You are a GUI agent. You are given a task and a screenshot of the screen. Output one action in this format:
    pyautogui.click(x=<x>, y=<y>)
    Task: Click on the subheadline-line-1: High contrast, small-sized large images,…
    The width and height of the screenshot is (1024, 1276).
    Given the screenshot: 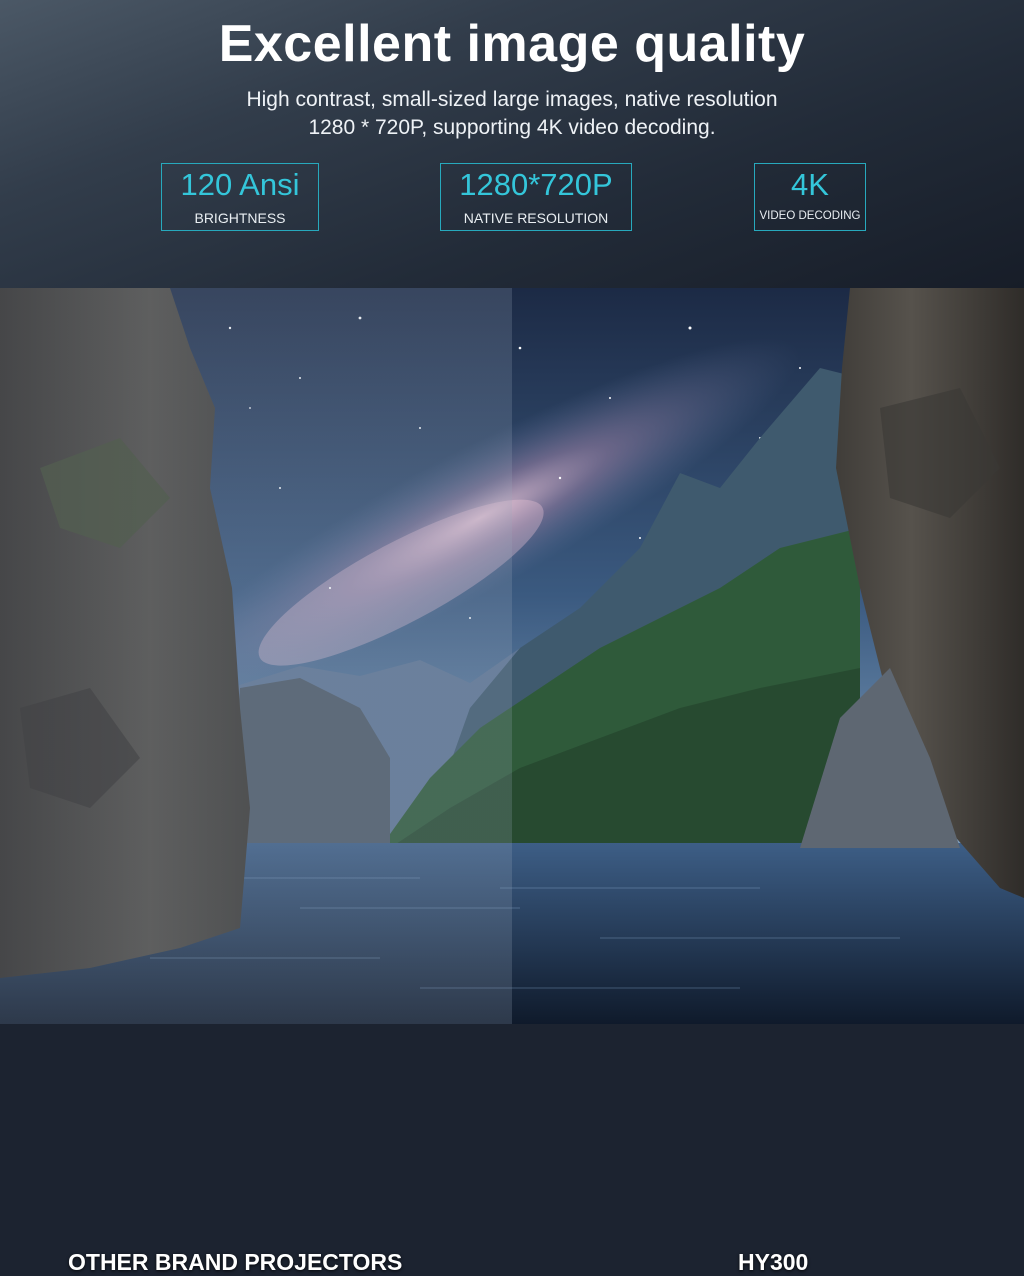 What is the action you would take?
    pyautogui.click(x=512, y=99)
    